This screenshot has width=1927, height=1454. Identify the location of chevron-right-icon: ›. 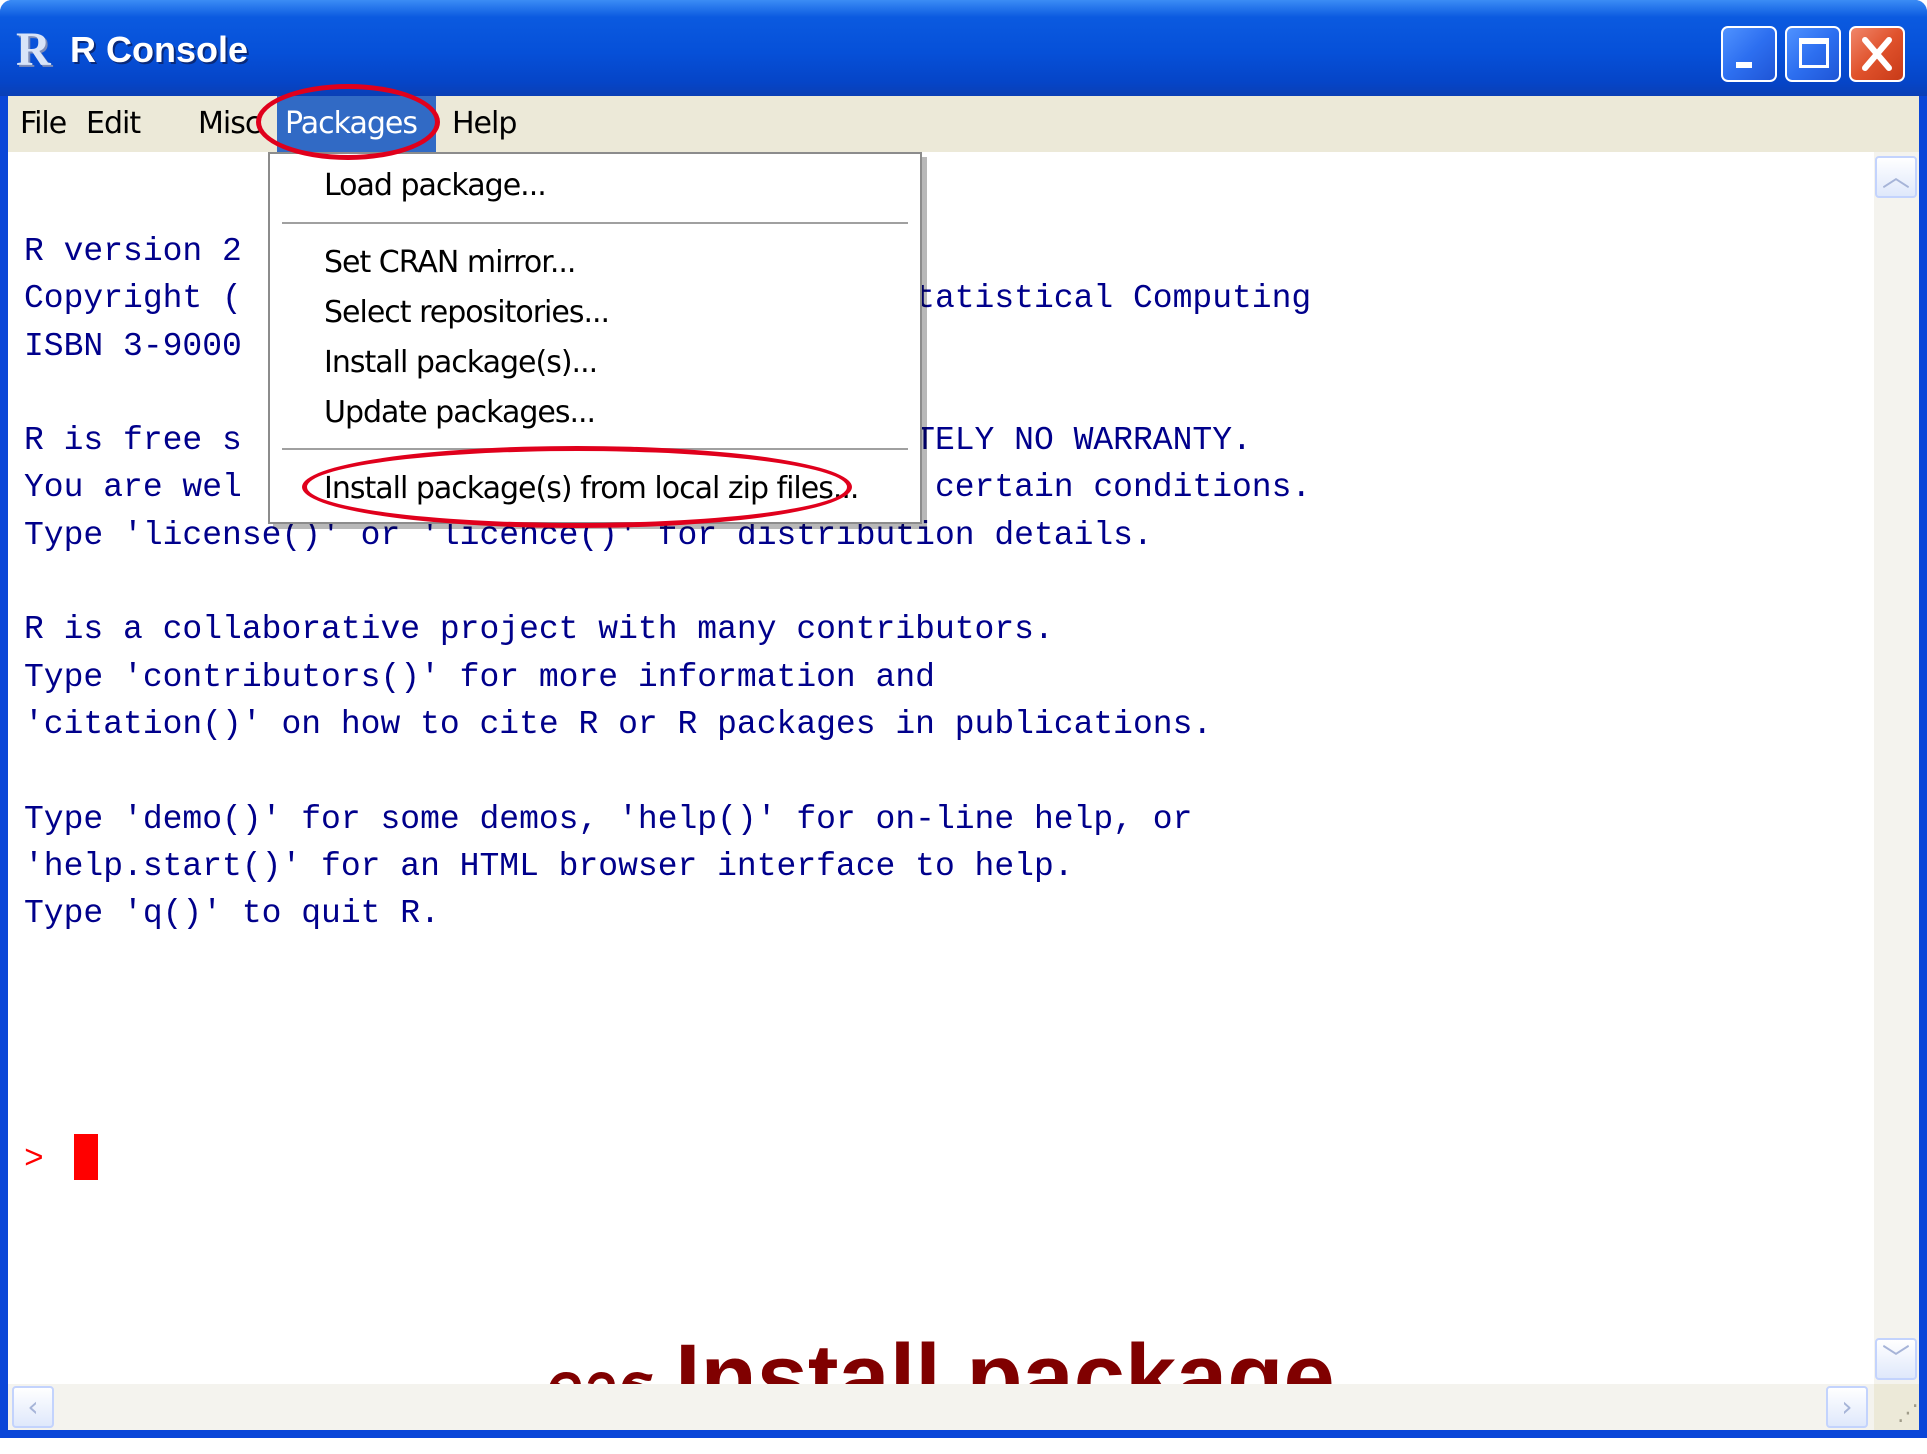
(1847, 1406).